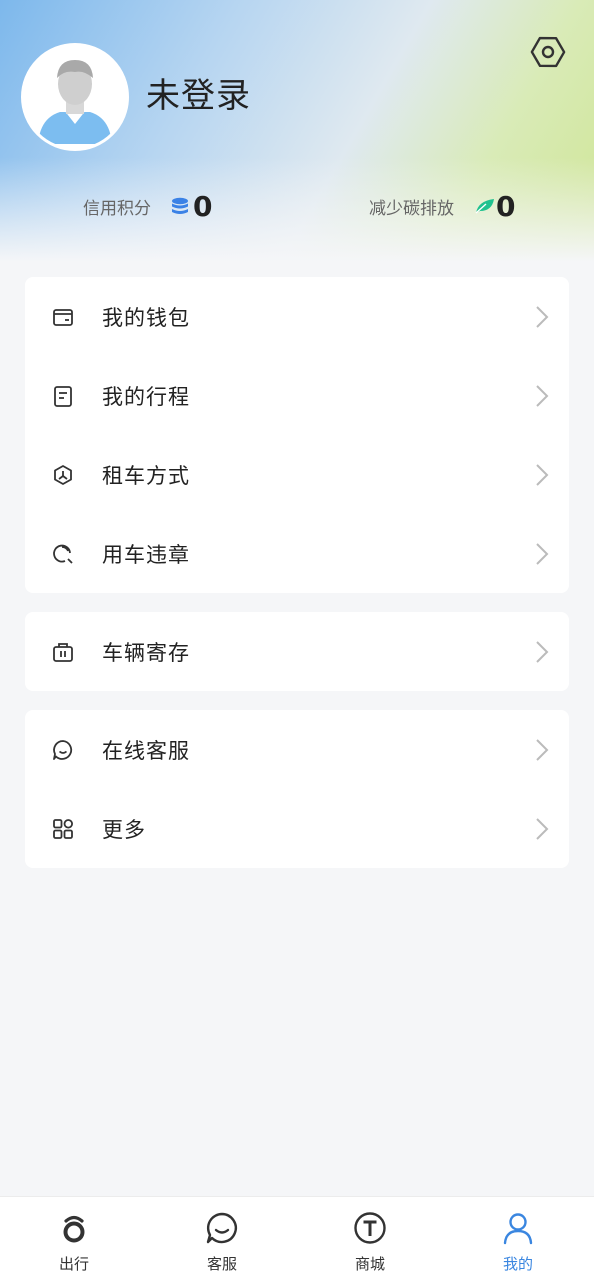  Describe the element at coordinates (297, 395) in the screenshot. I see `menu-item-itinerary: 我的行程` at that location.